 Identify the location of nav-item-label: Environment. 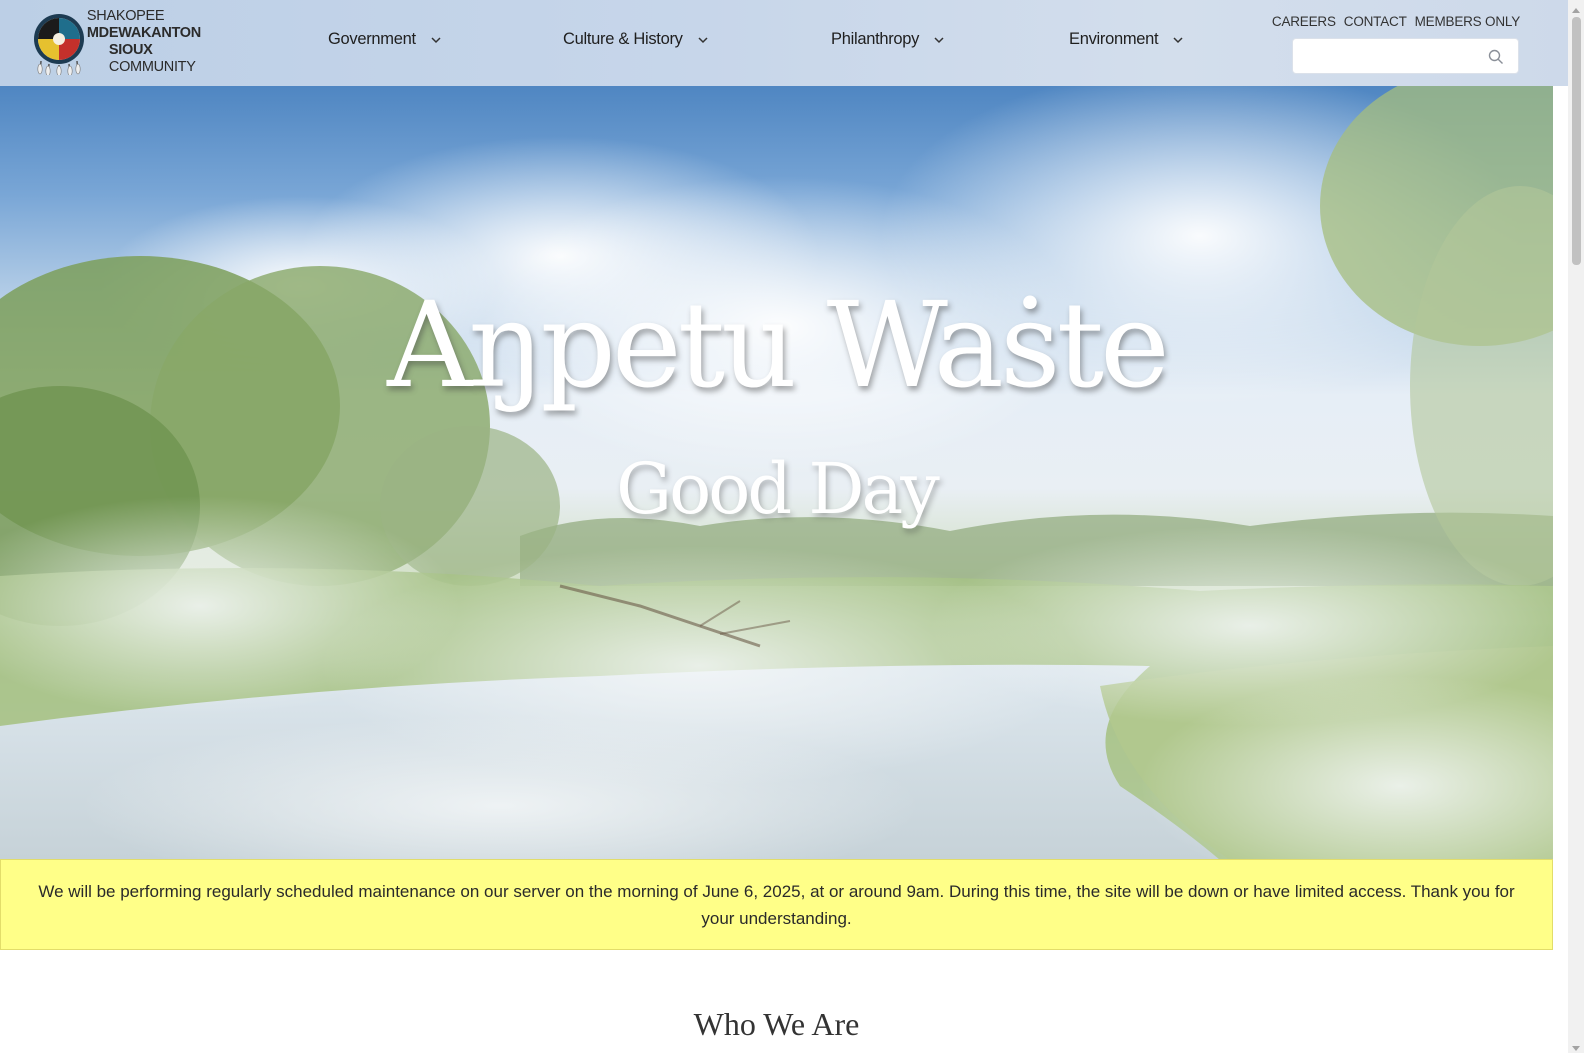
(1114, 39).